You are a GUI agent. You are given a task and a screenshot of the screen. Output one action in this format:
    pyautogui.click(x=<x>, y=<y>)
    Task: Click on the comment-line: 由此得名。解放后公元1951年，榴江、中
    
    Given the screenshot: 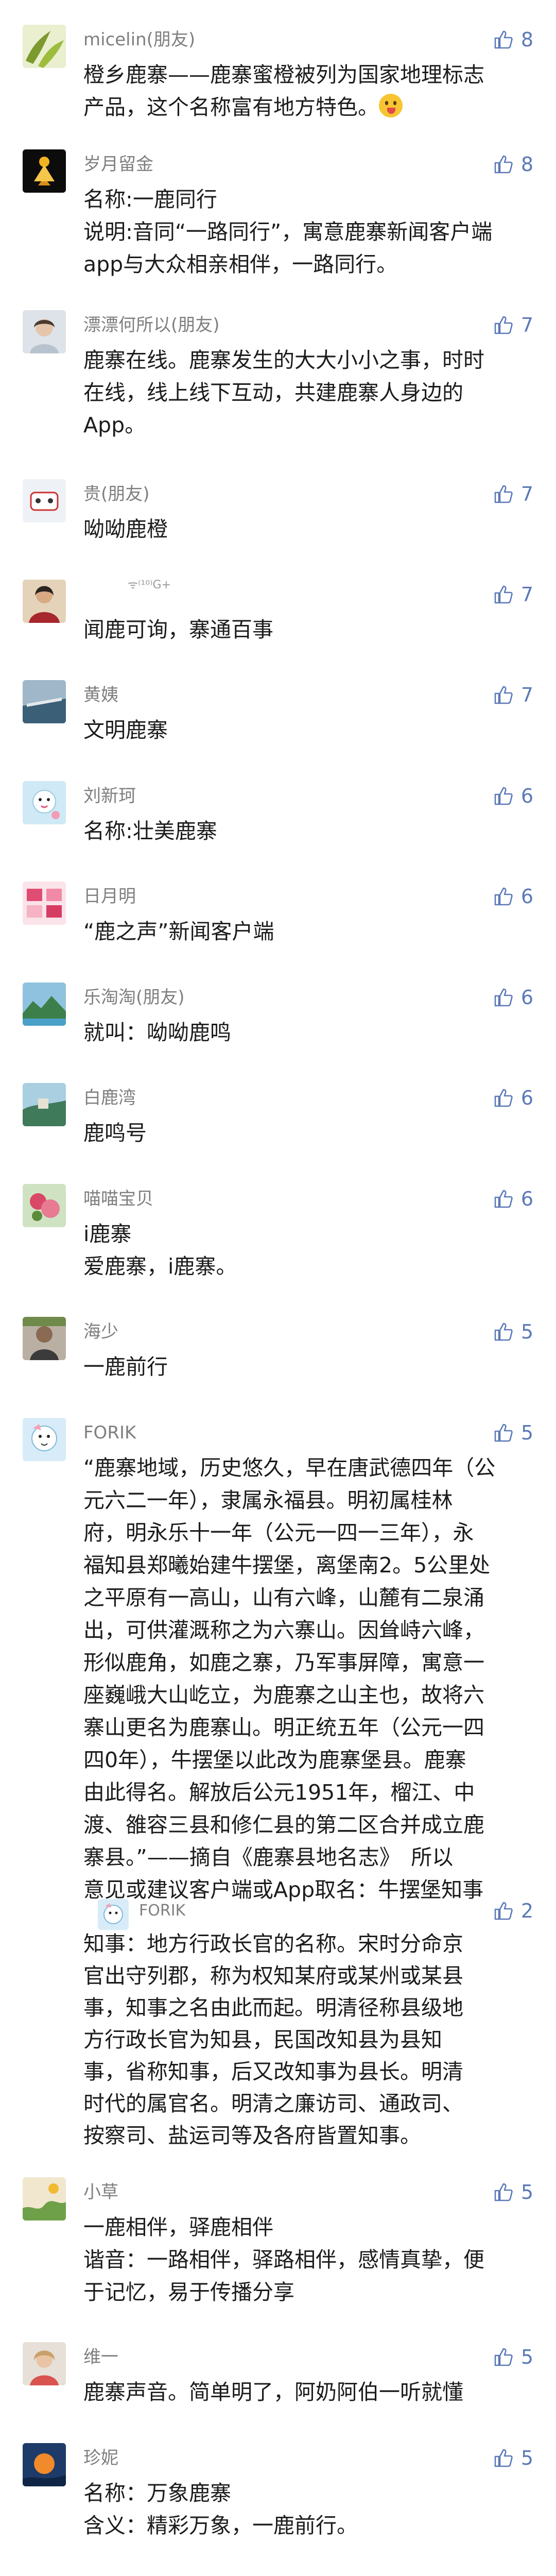 What is the action you would take?
    pyautogui.click(x=279, y=1792)
    